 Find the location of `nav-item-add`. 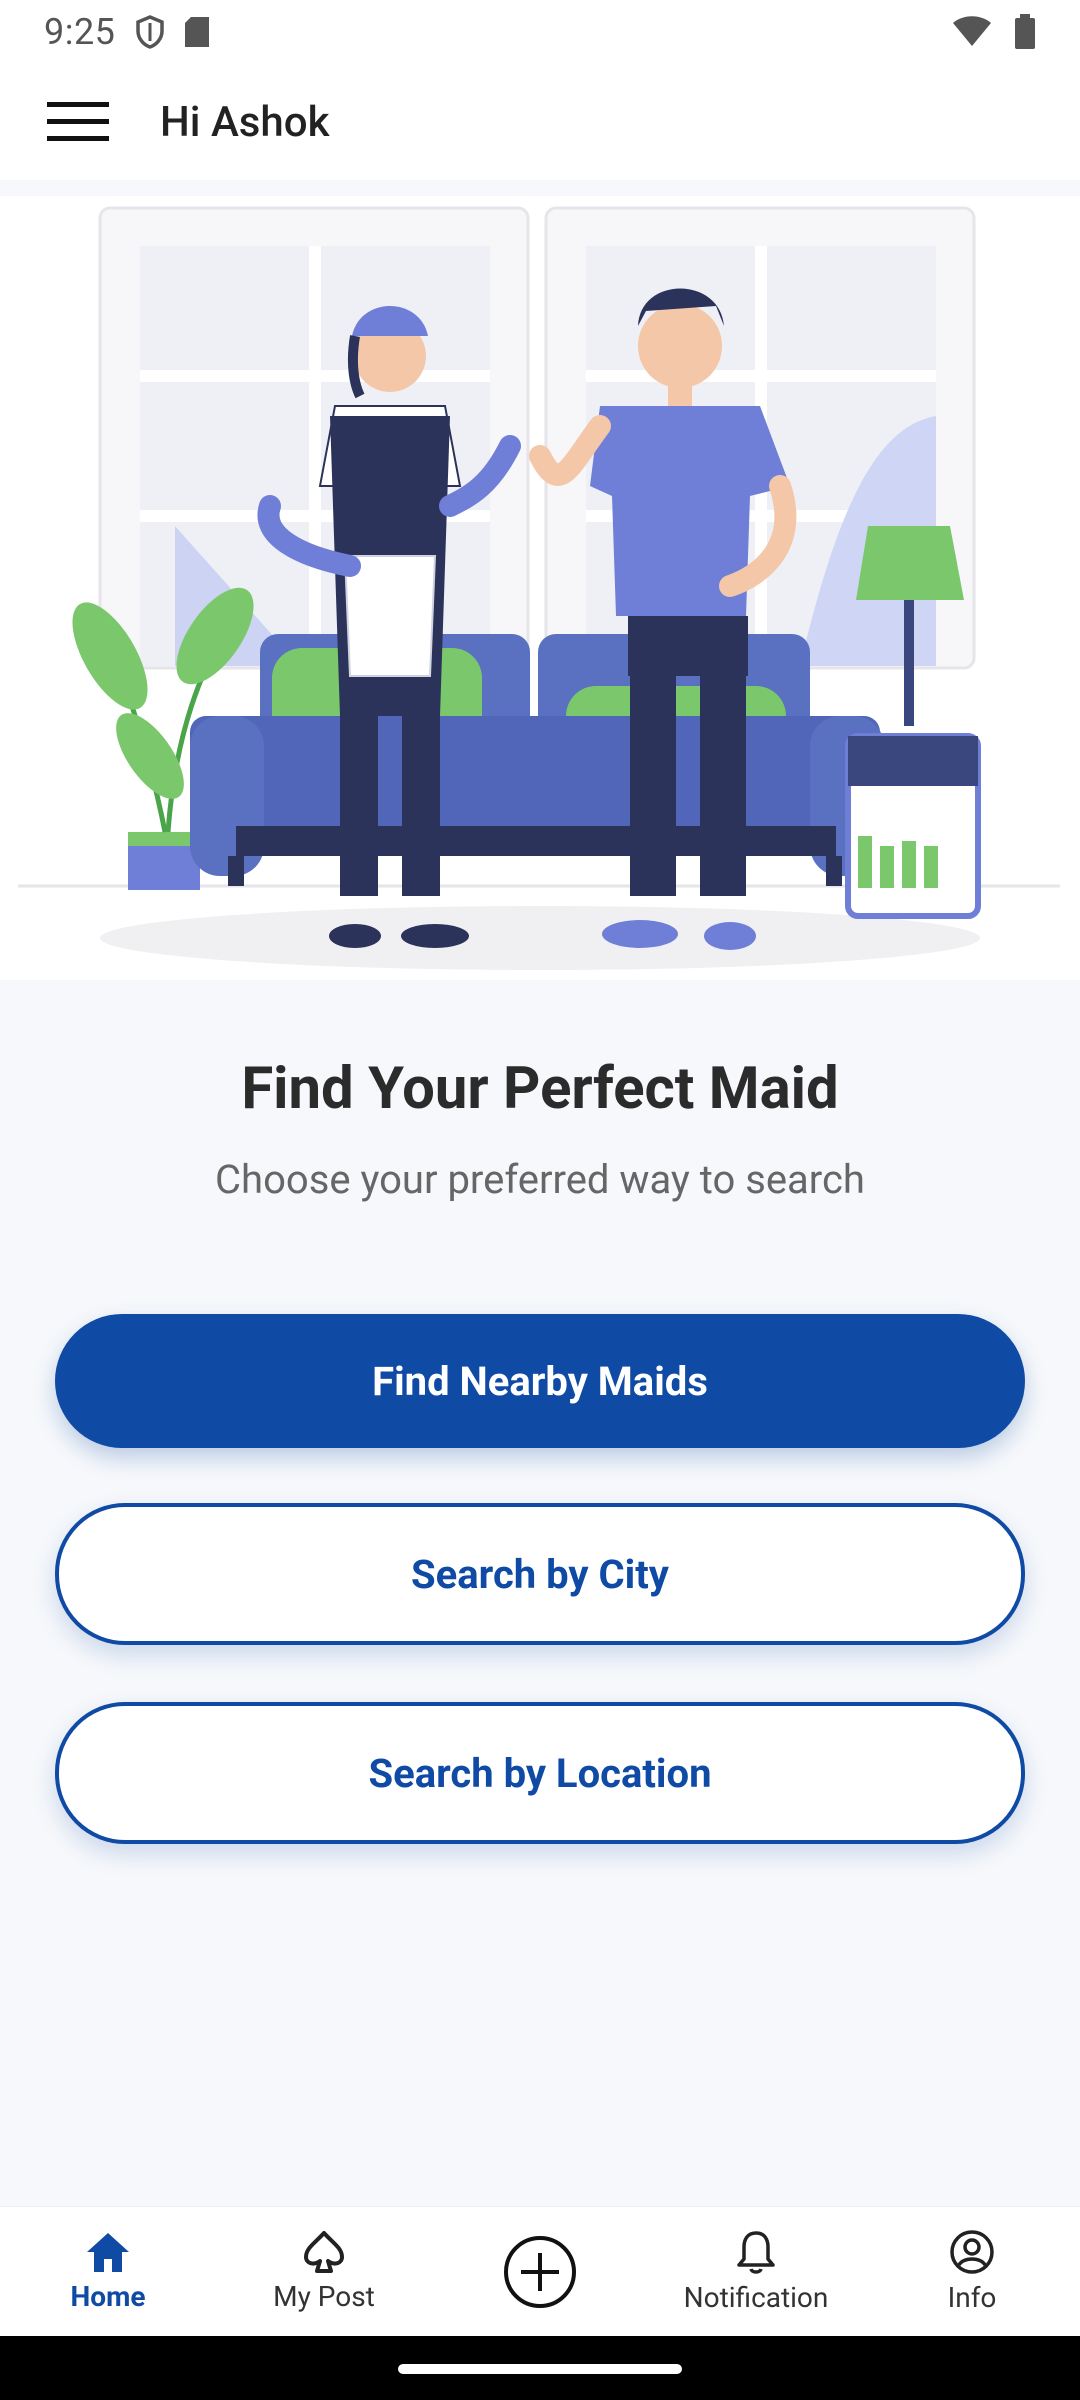

nav-item-add is located at coordinates (540, 2271).